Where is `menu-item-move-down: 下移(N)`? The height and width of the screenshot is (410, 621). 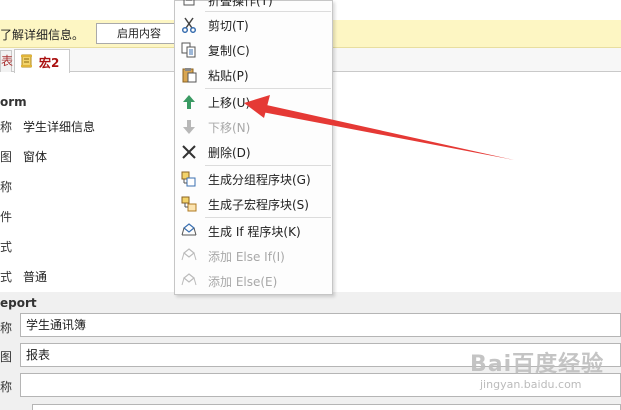 menu-item-move-down: 下移(N) is located at coordinates (254, 127).